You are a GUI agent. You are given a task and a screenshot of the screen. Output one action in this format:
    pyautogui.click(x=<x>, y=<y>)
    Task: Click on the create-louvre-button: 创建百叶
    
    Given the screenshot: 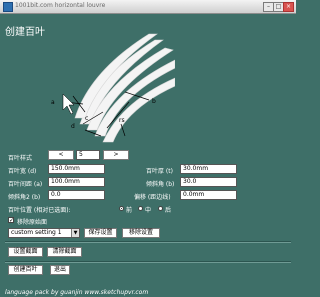 What is the action you would take?
    pyautogui.click(x=25, y=270)
    